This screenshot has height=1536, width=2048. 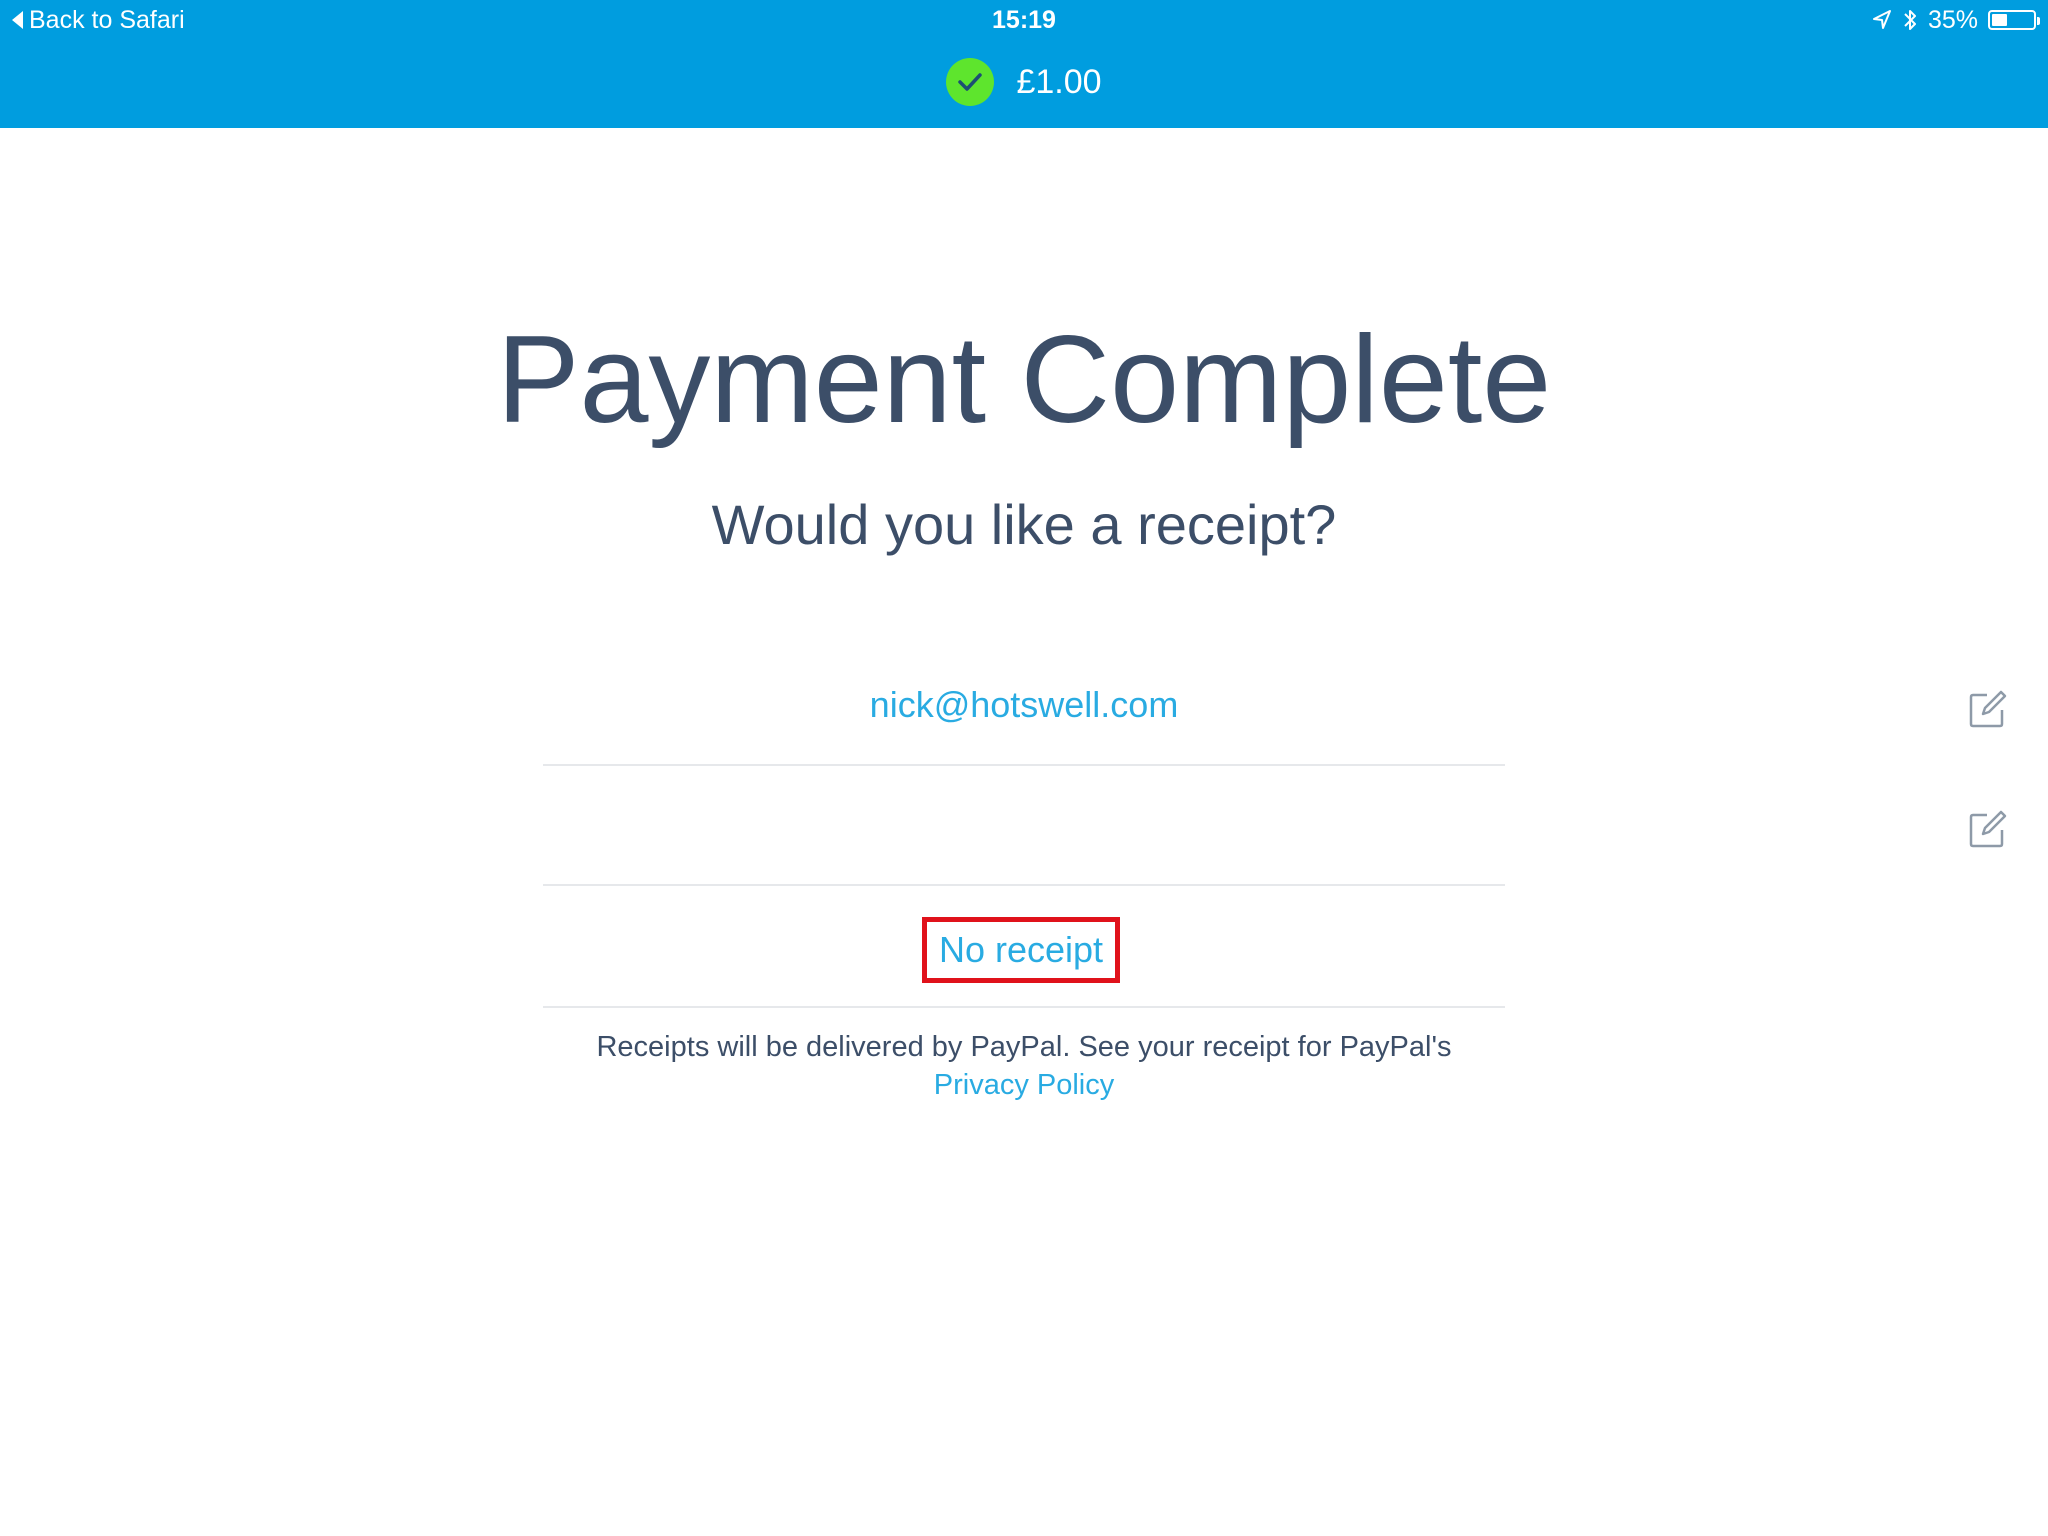 What do you see at coordinates (1881, 19) in the screenshot?
I see `location-arrow-icon` at bounding box center [1881, 19].